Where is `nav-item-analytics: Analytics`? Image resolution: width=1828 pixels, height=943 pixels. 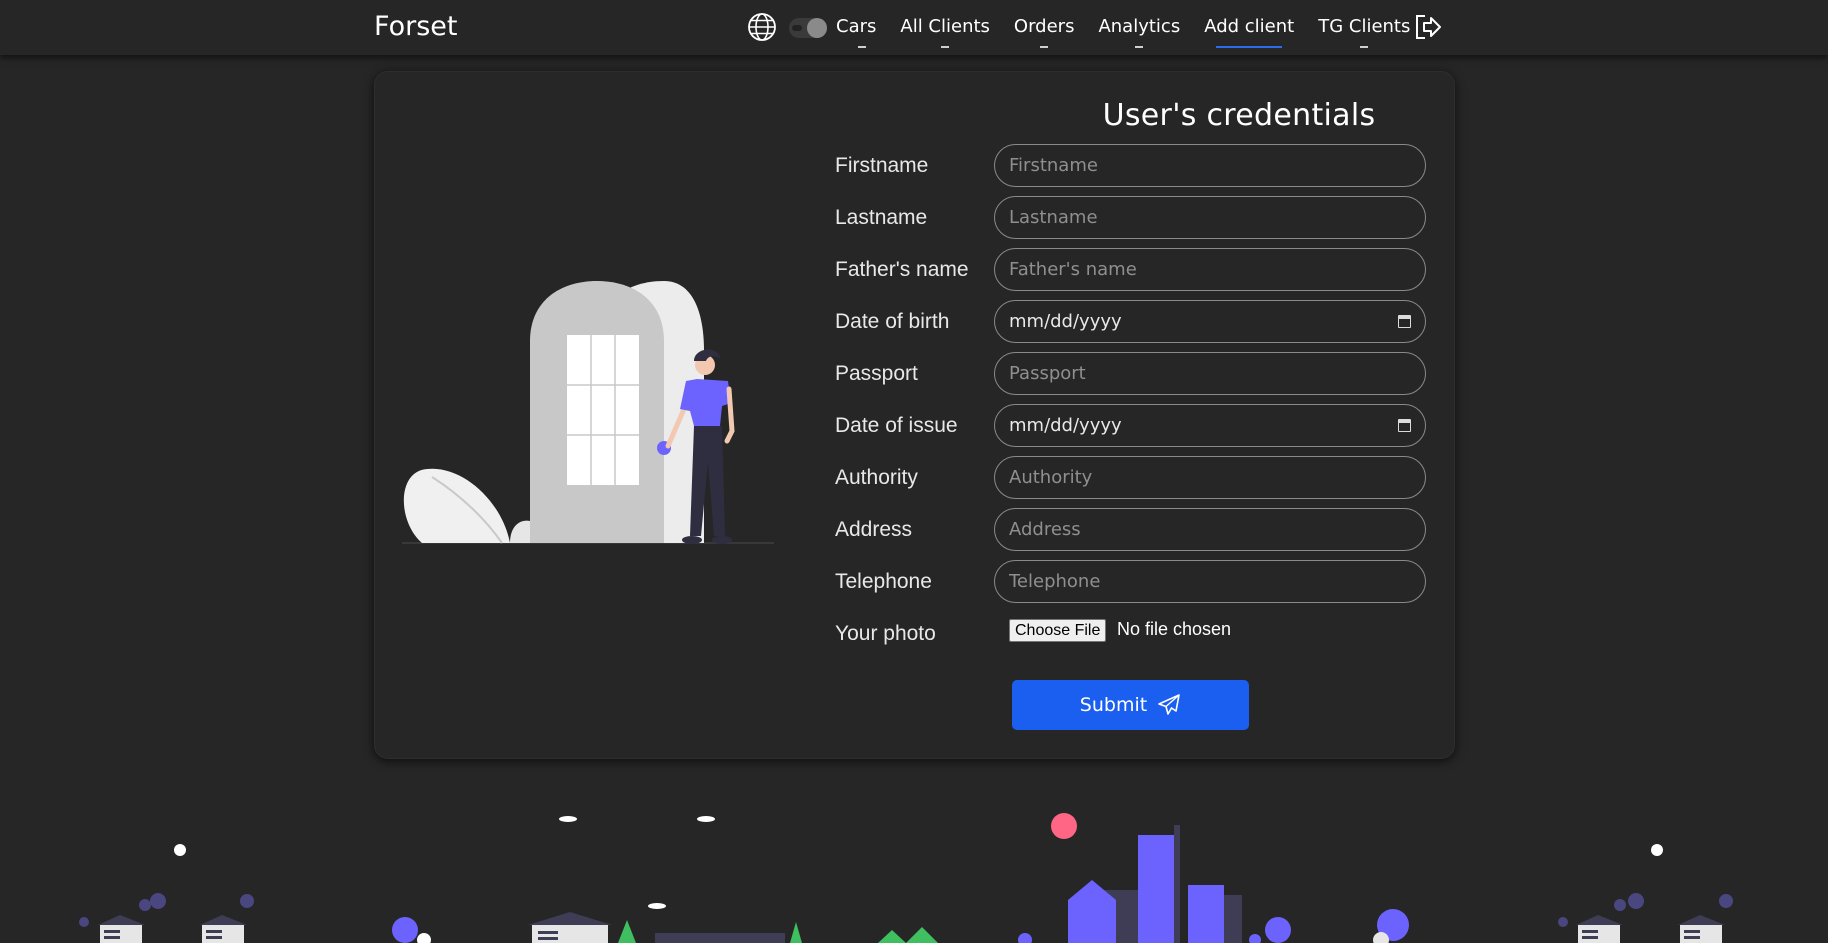 nav-item-analytics: Analytics is located at coordinates (1139, 34).